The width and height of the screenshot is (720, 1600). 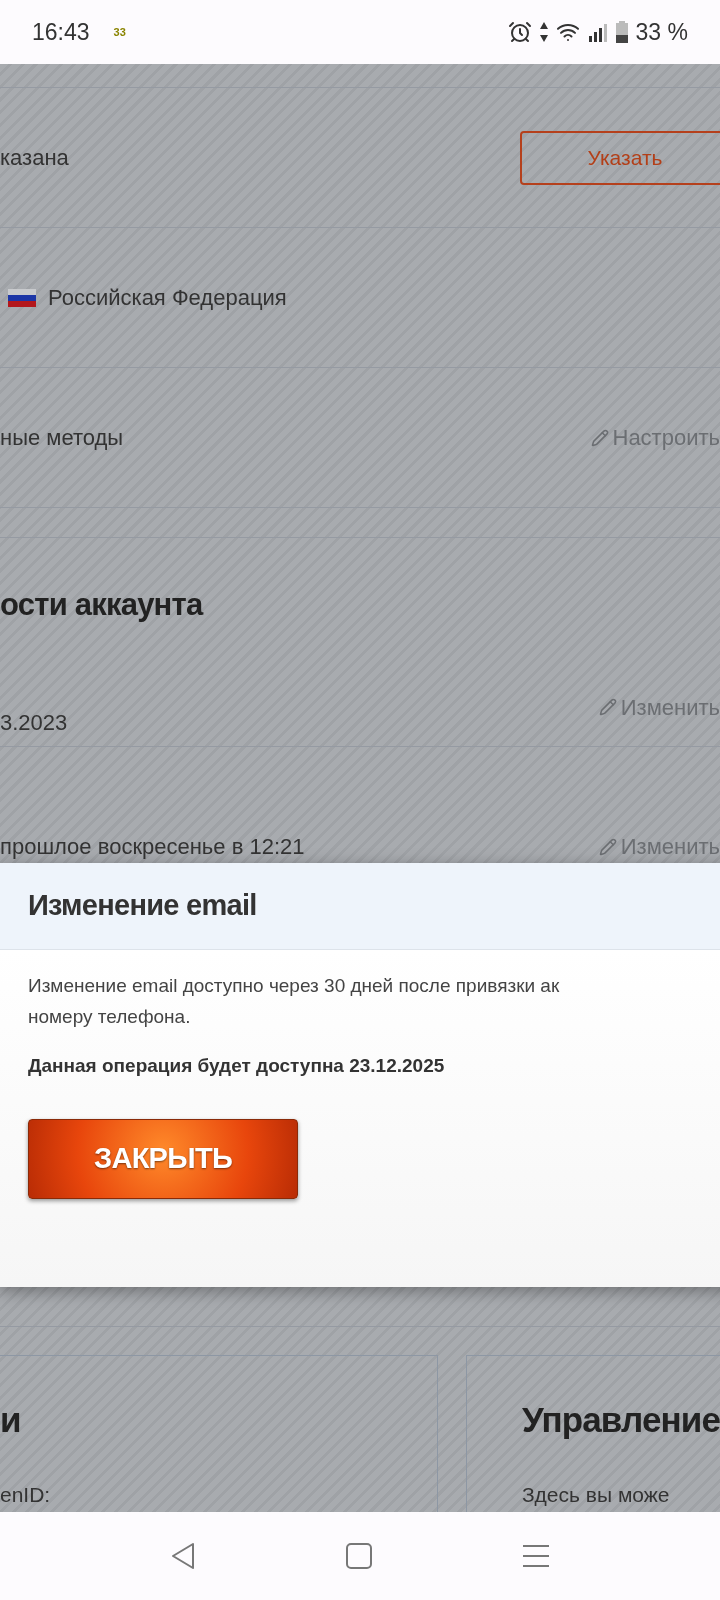 What do you see at coordinates (519, 32) in the screenshot?
I see `alarm-icon` at bounding box center [519, 32].